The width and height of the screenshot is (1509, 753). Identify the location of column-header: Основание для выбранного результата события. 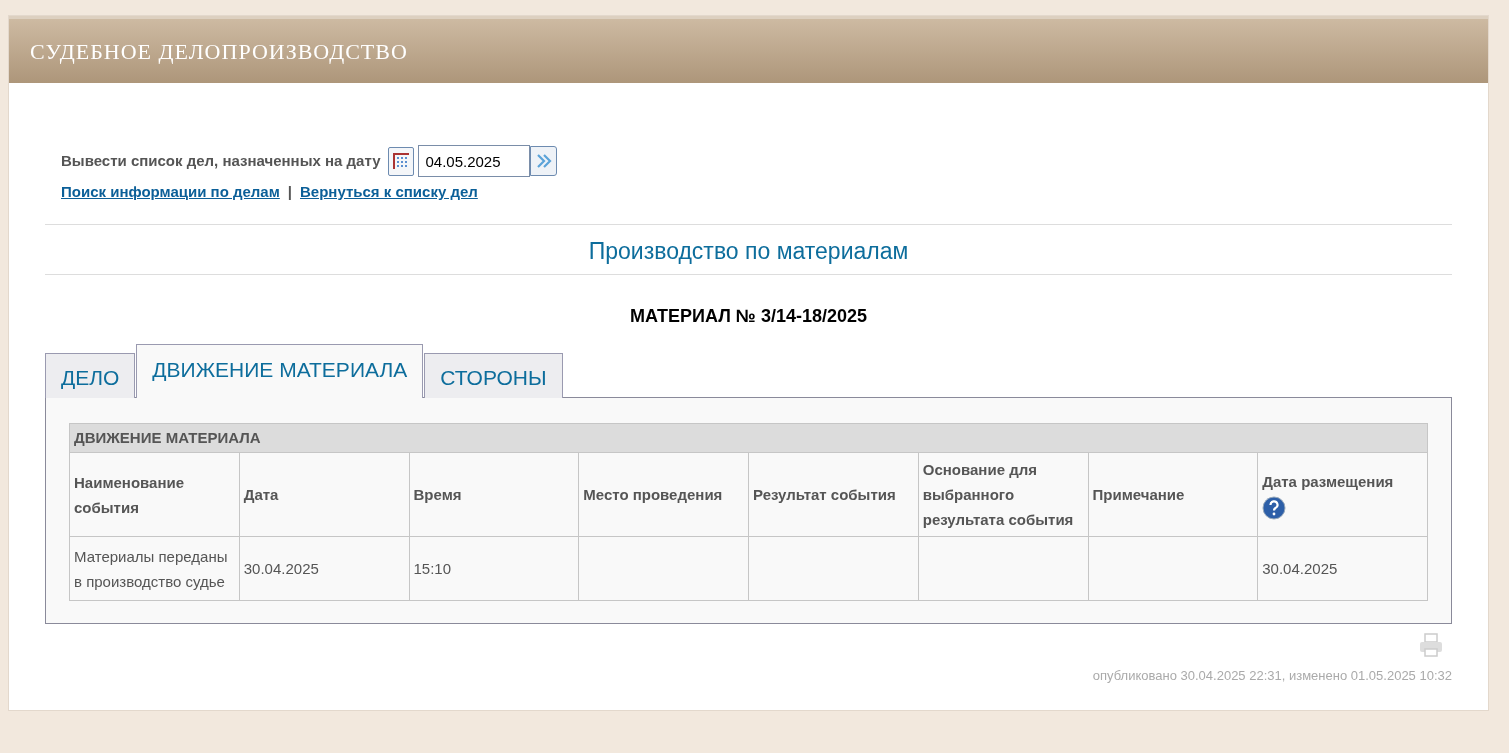
(1003, 494).